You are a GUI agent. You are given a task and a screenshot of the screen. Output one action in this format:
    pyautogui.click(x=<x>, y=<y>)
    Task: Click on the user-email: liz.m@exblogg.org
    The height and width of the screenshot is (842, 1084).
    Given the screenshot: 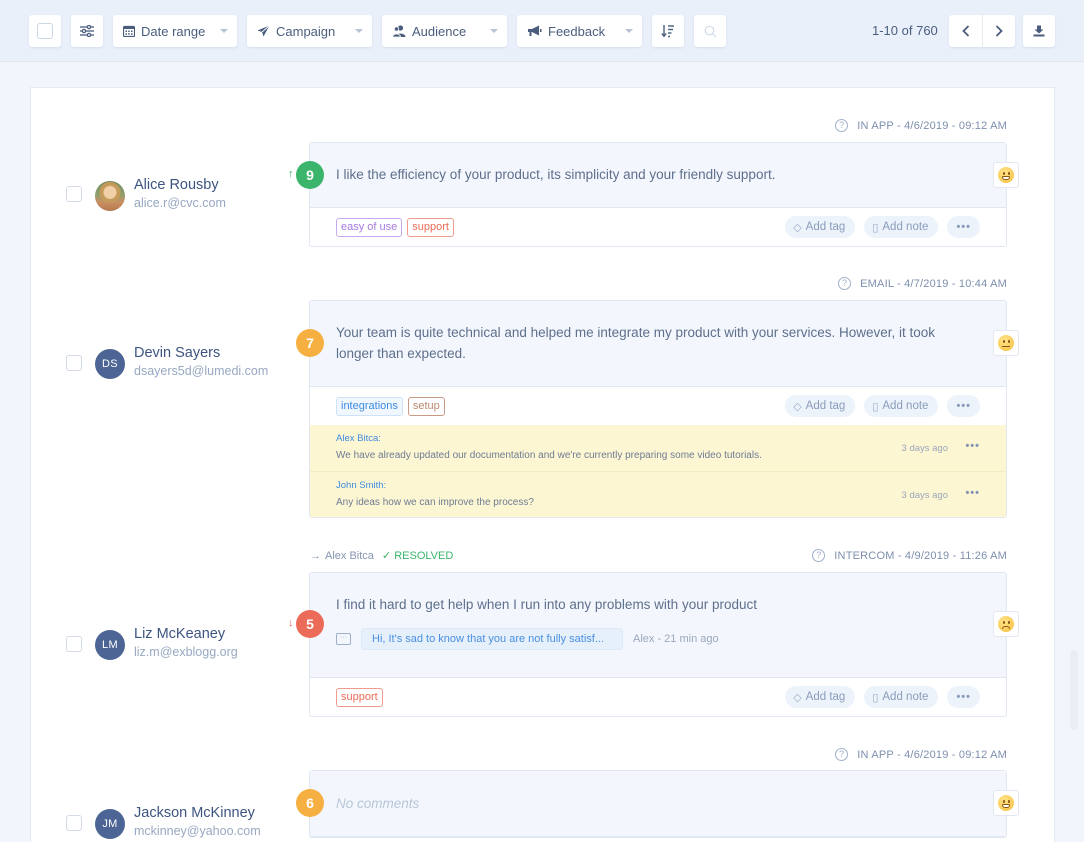 What is the action you would take?
    pyautogui.click(x=186, y=652)
    